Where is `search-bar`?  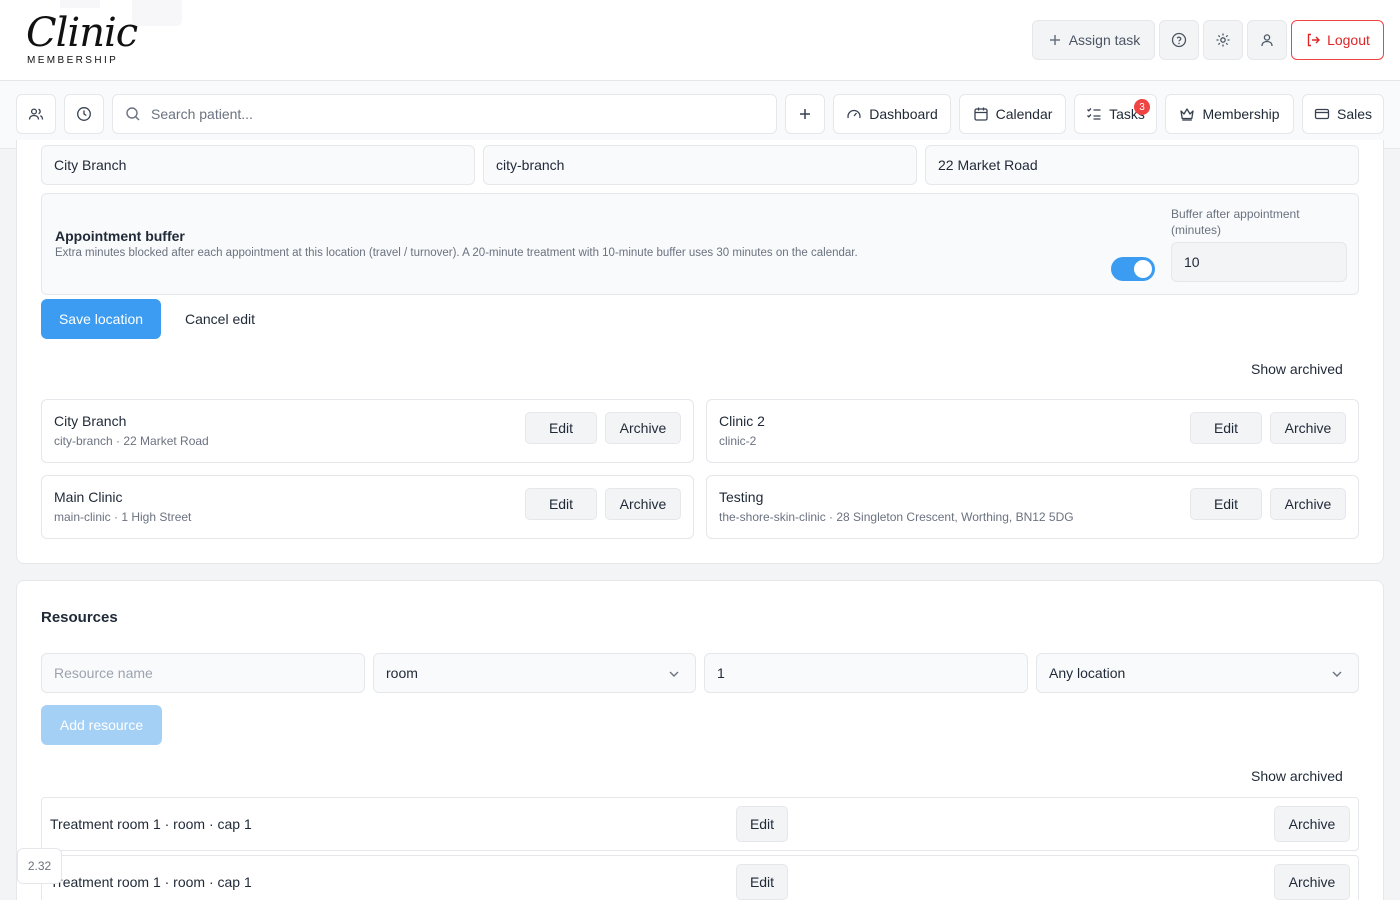
search-bar is located at coordinates (444, 114).